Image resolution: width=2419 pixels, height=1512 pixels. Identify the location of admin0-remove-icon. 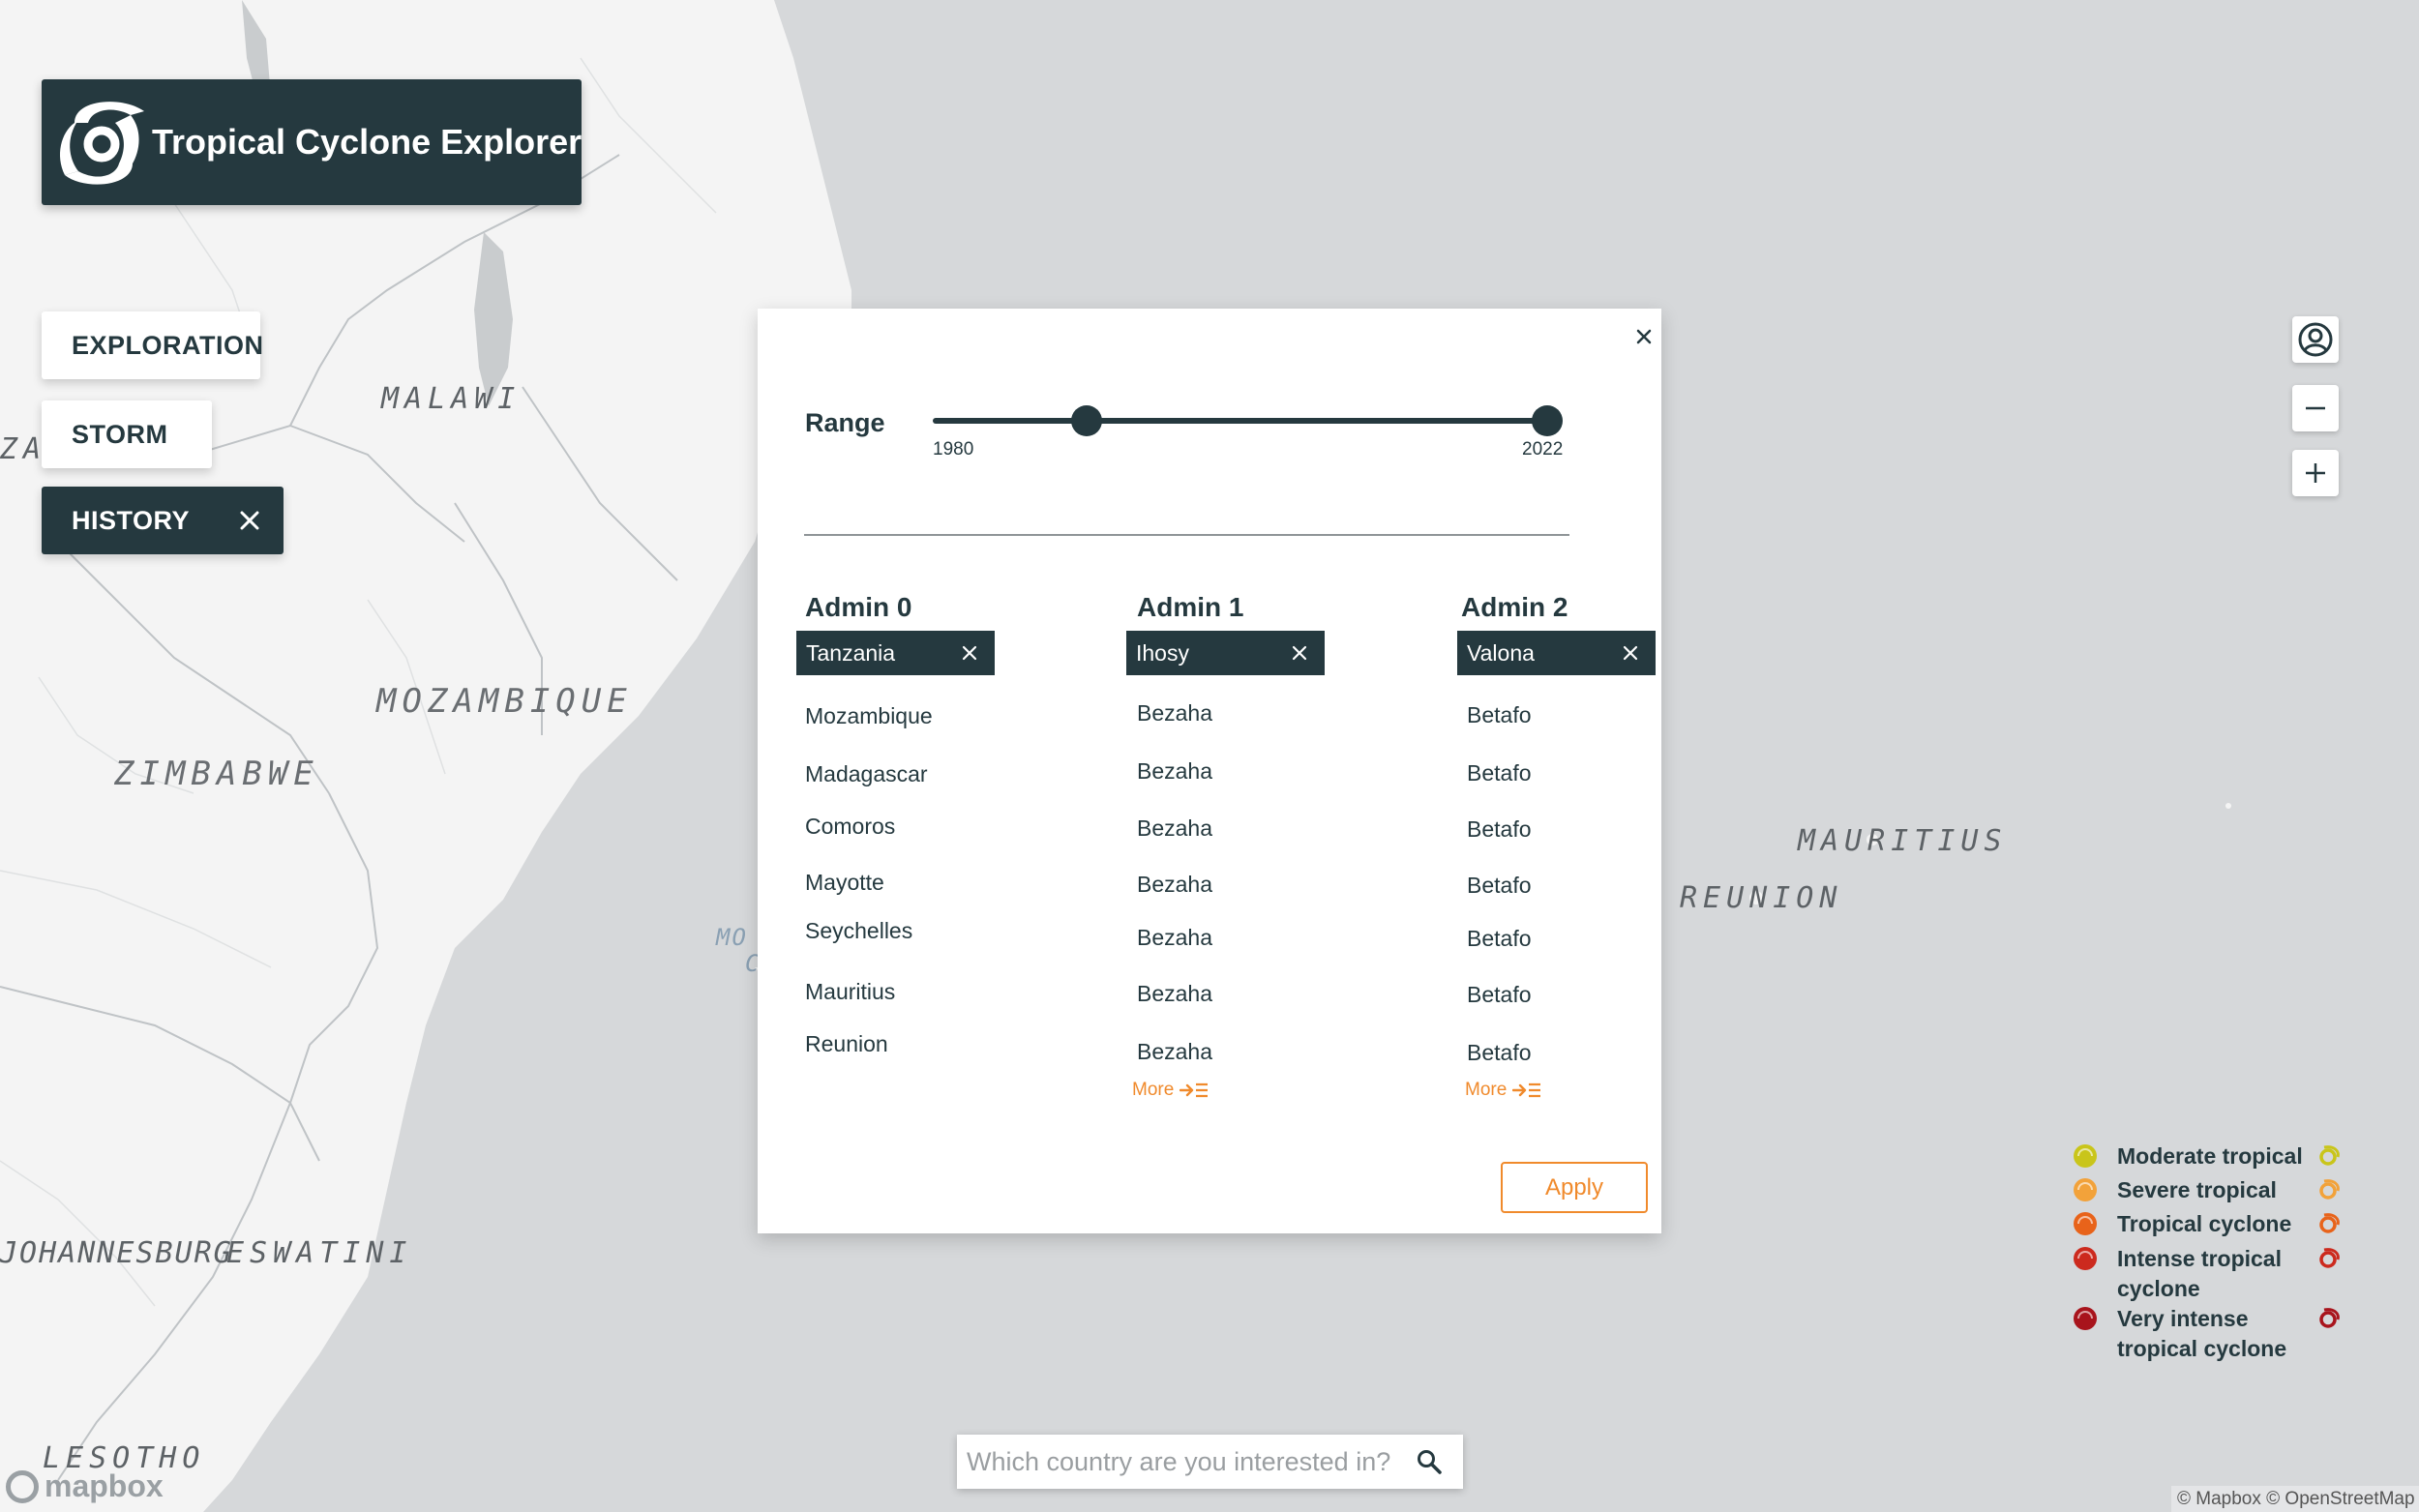
(969, 653).